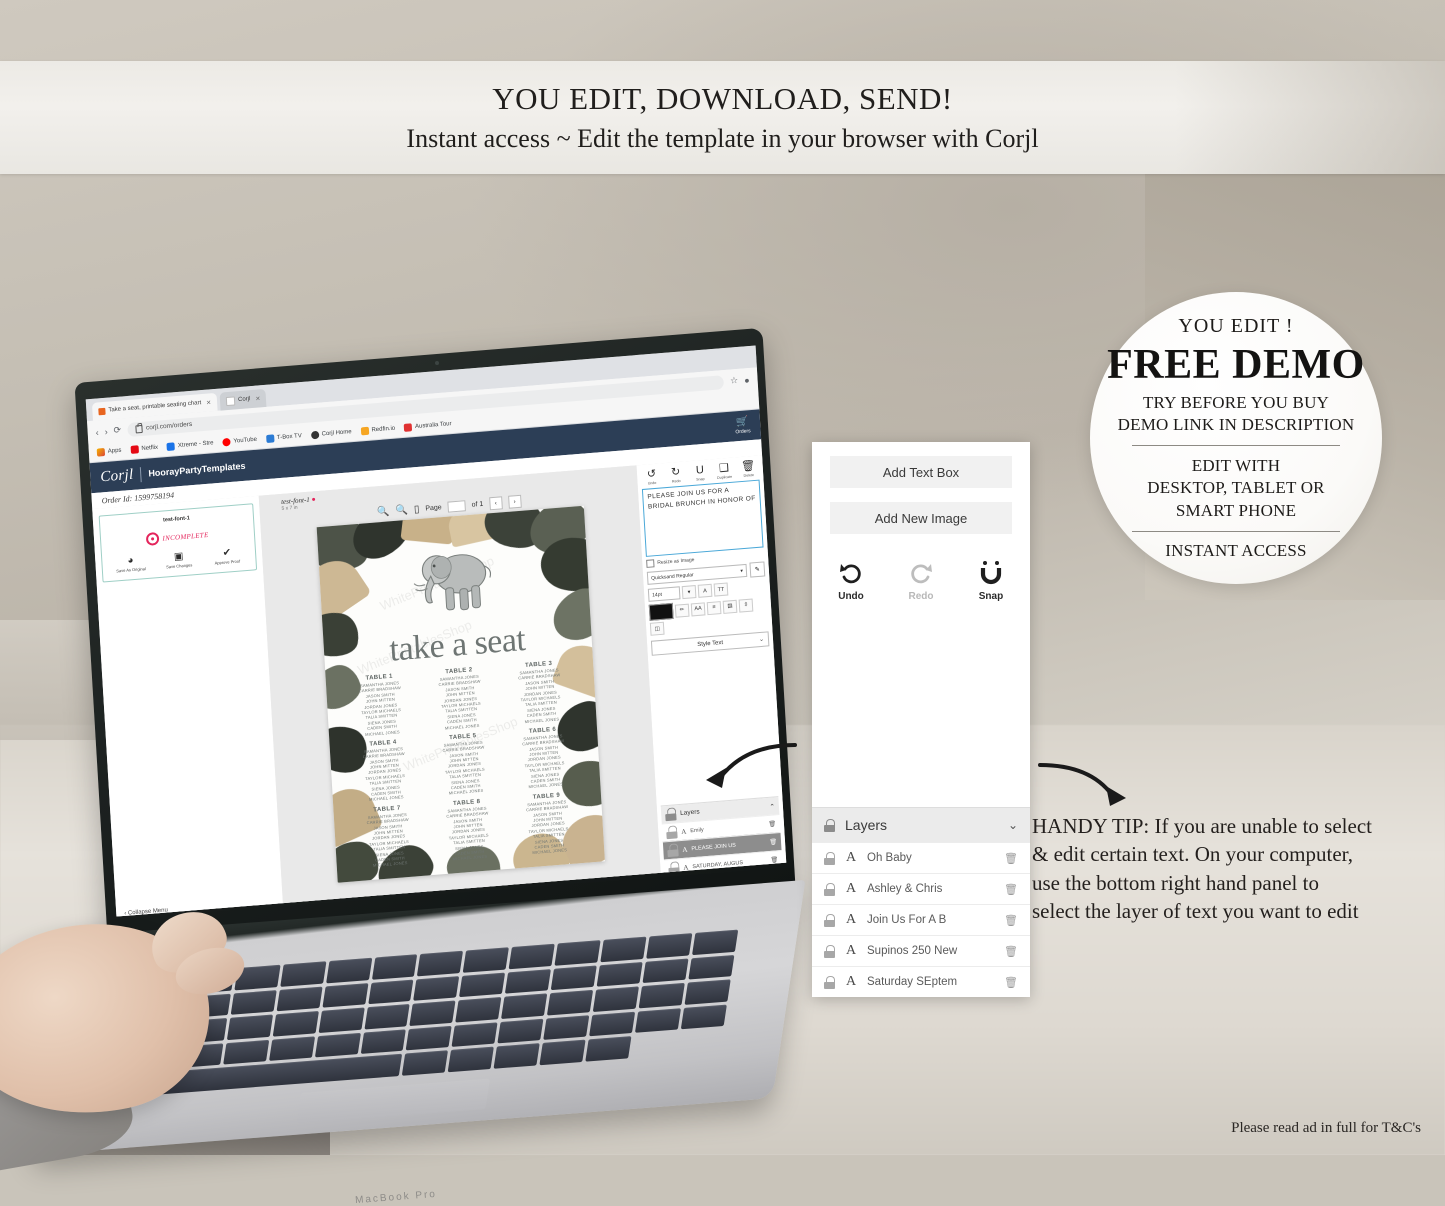  What do you see at coordinates (427, 426) in the screenshot?
I see `bookmark-item: Australia Tour` at bounding box center [427, 426].